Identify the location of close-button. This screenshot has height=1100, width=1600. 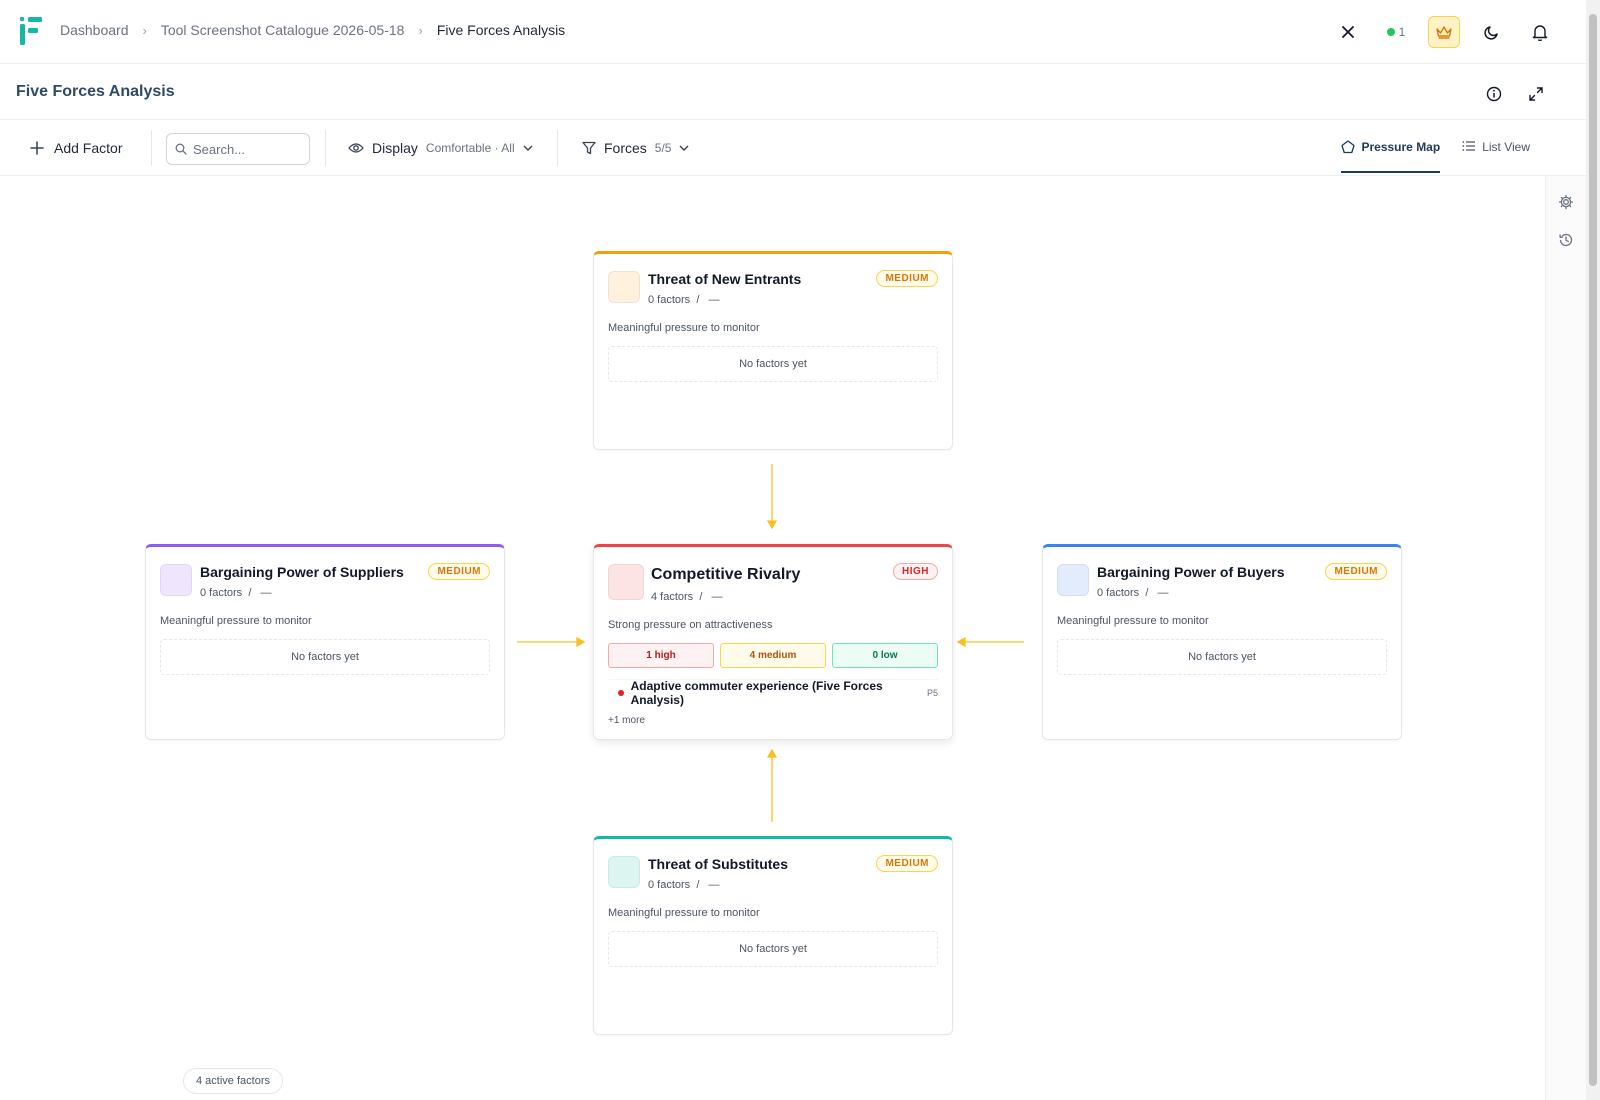
(1348, 32).